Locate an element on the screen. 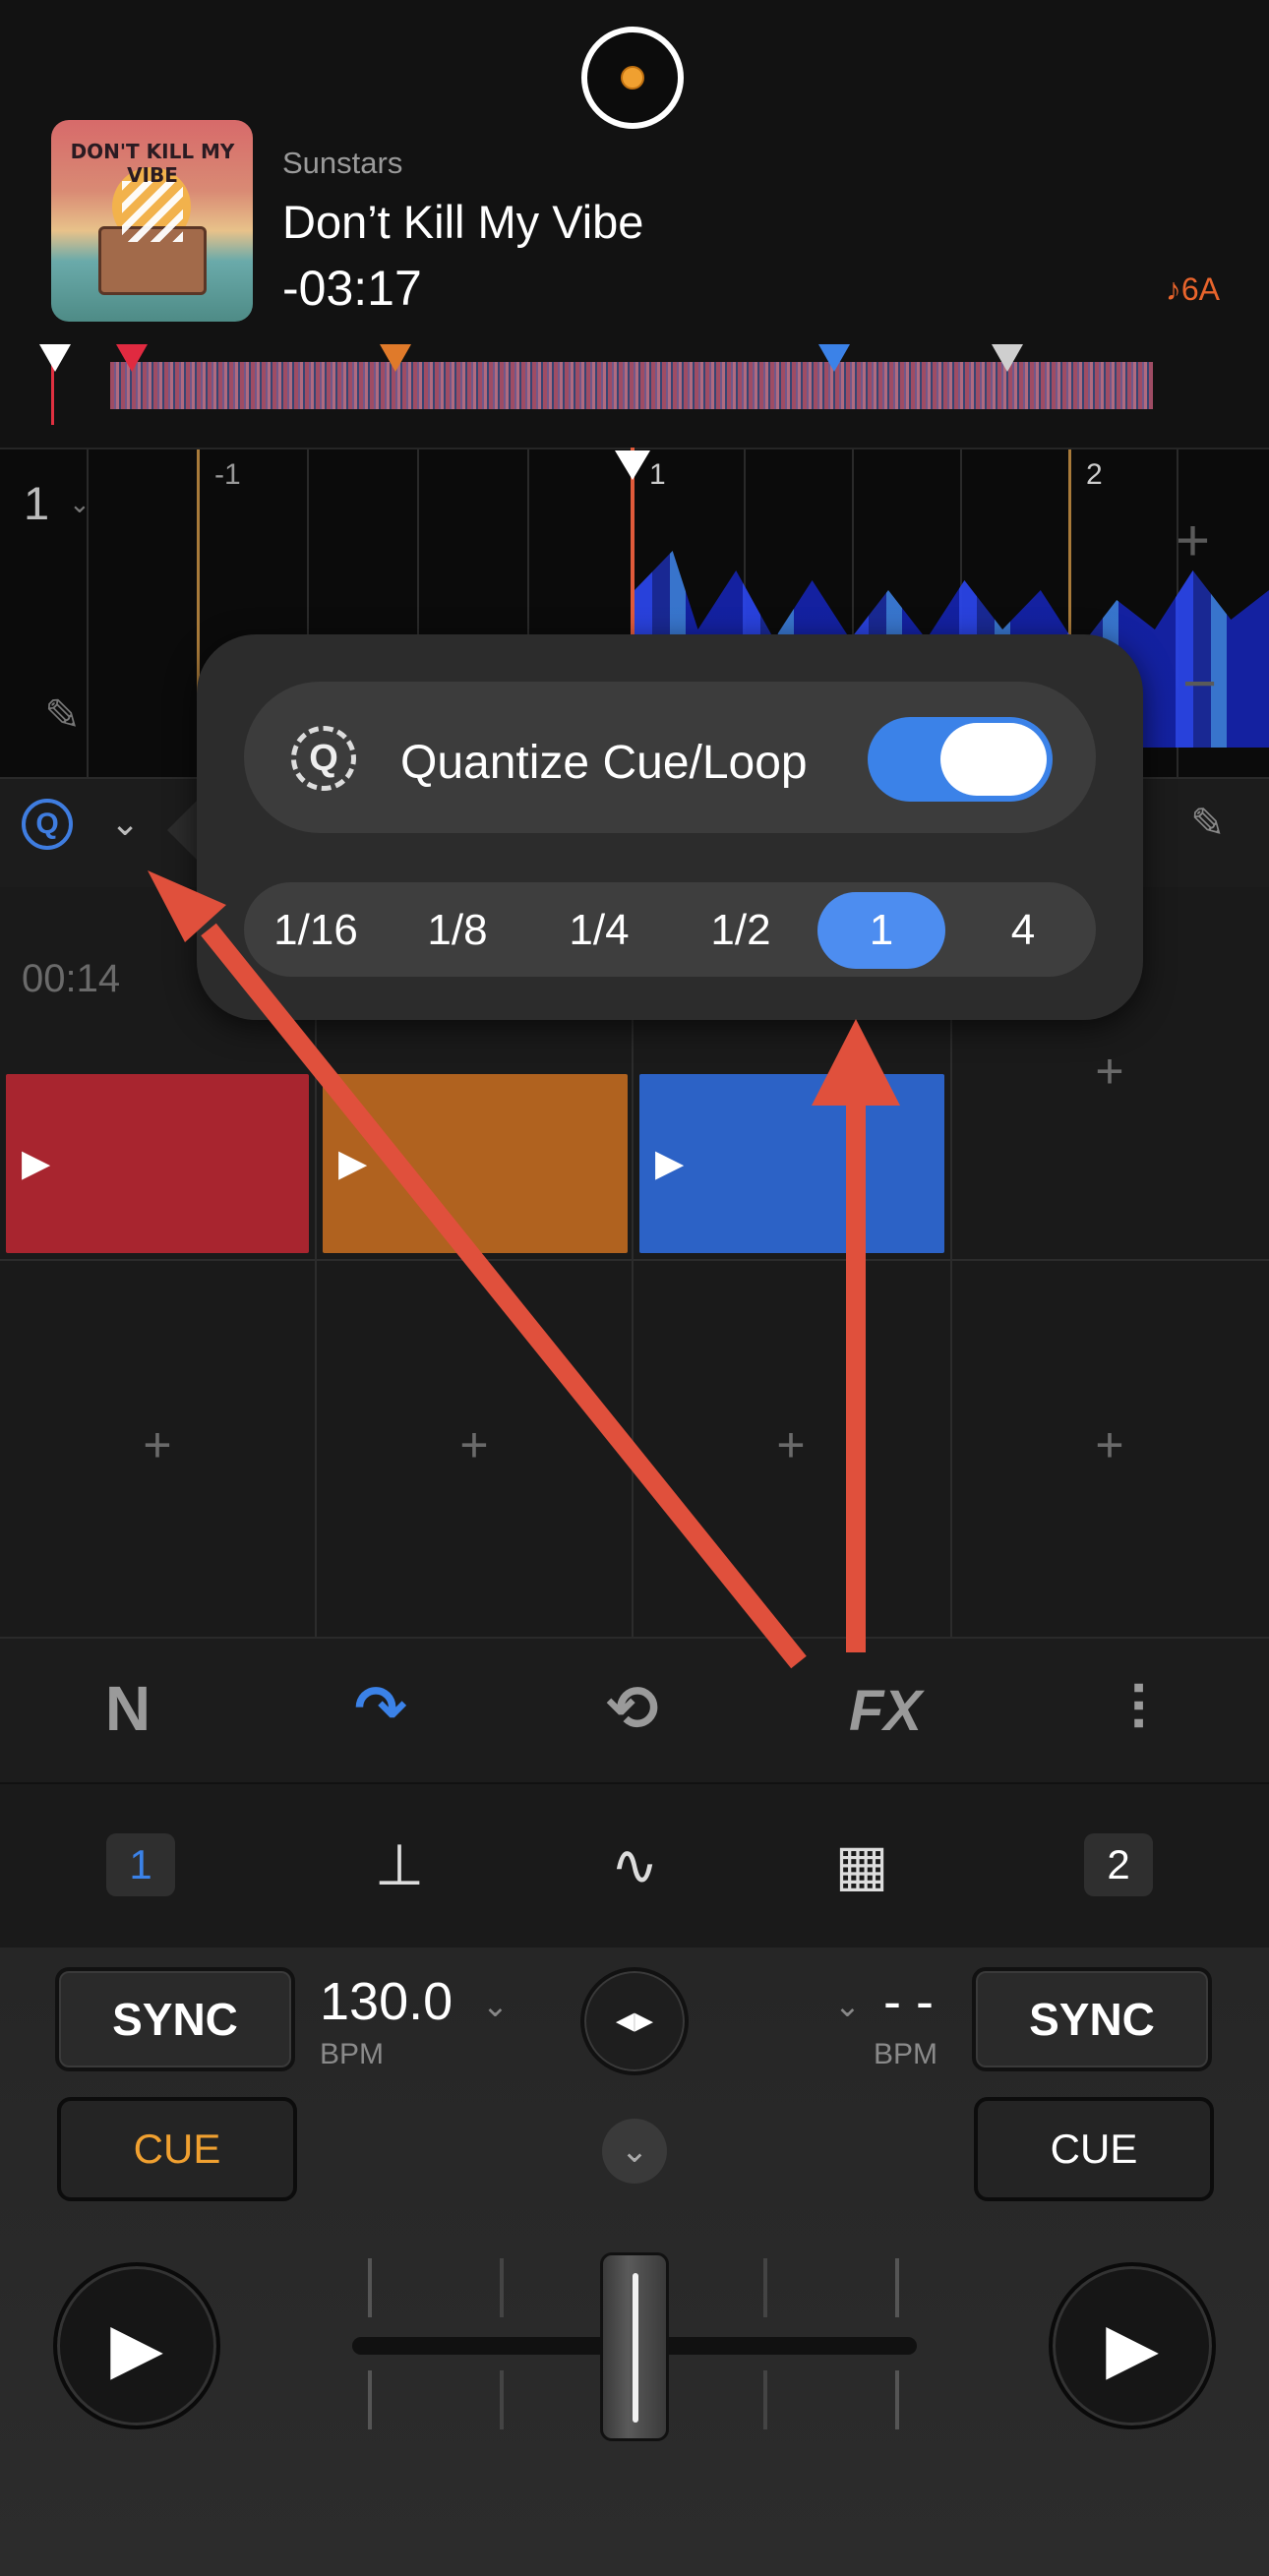  neural-mix-icon: N is located at coordinates (128, 1708).